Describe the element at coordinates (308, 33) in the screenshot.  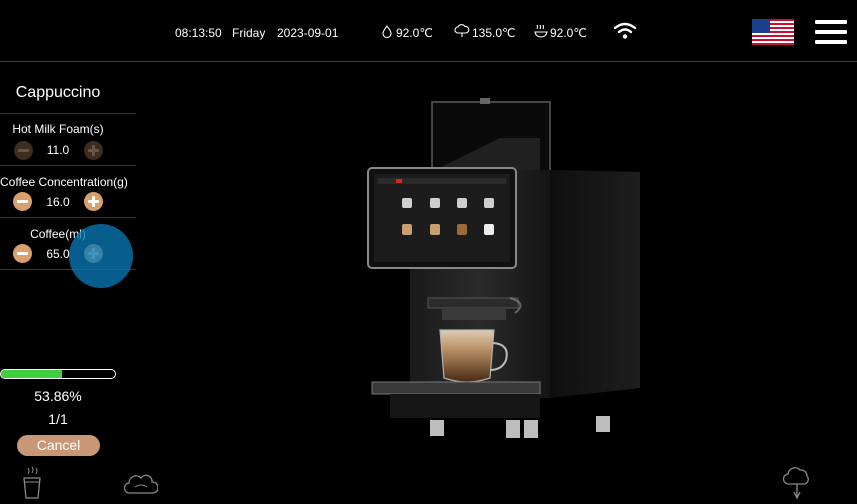
I see `date: 2023-09-01` at that location.